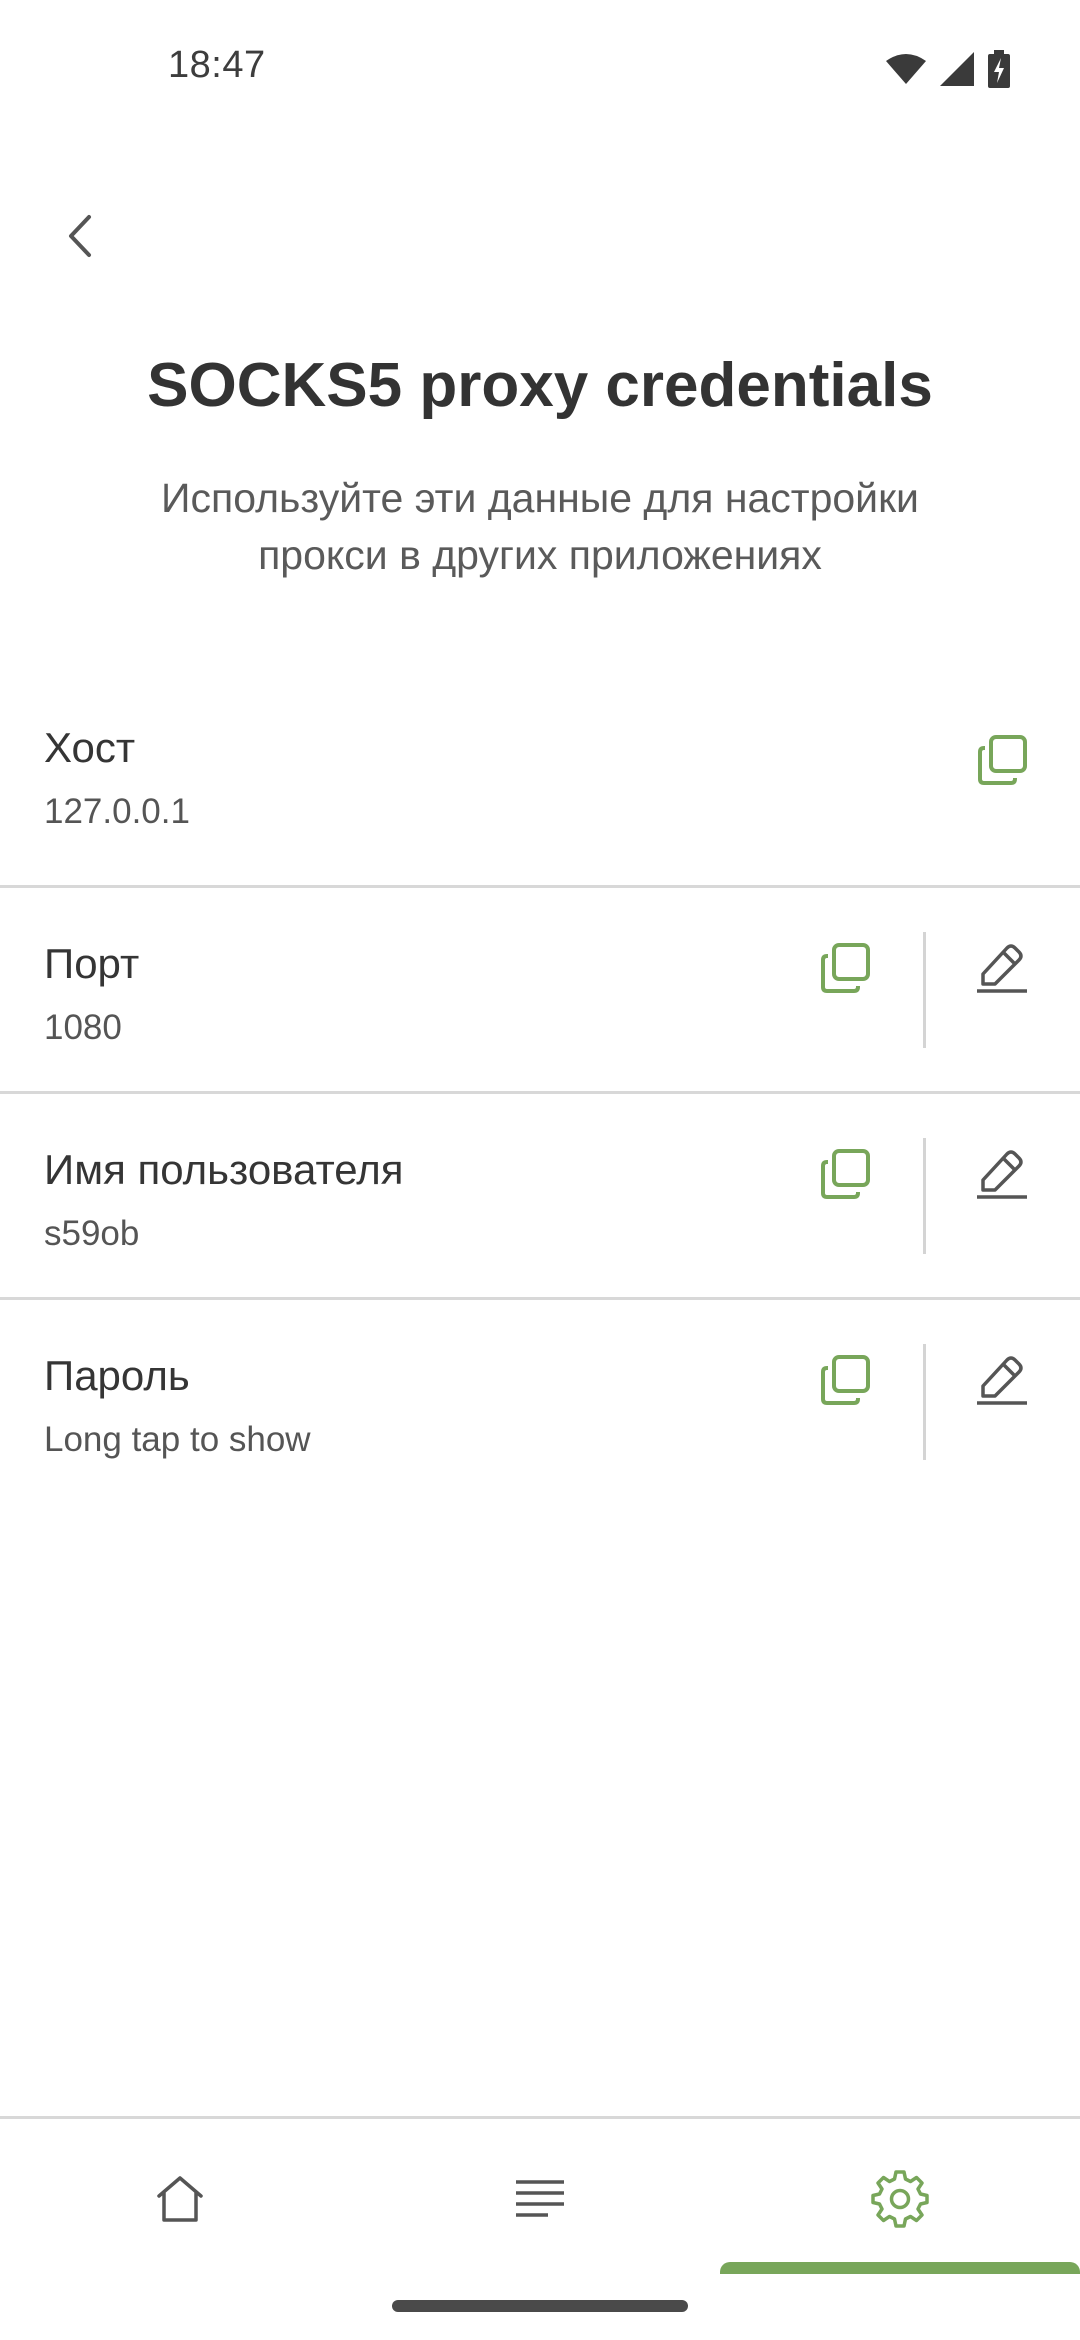  What do you see at coordinates (217, 65) in the screenshot?
I see `status-time: 18:47` at bounding box center [217, 65].